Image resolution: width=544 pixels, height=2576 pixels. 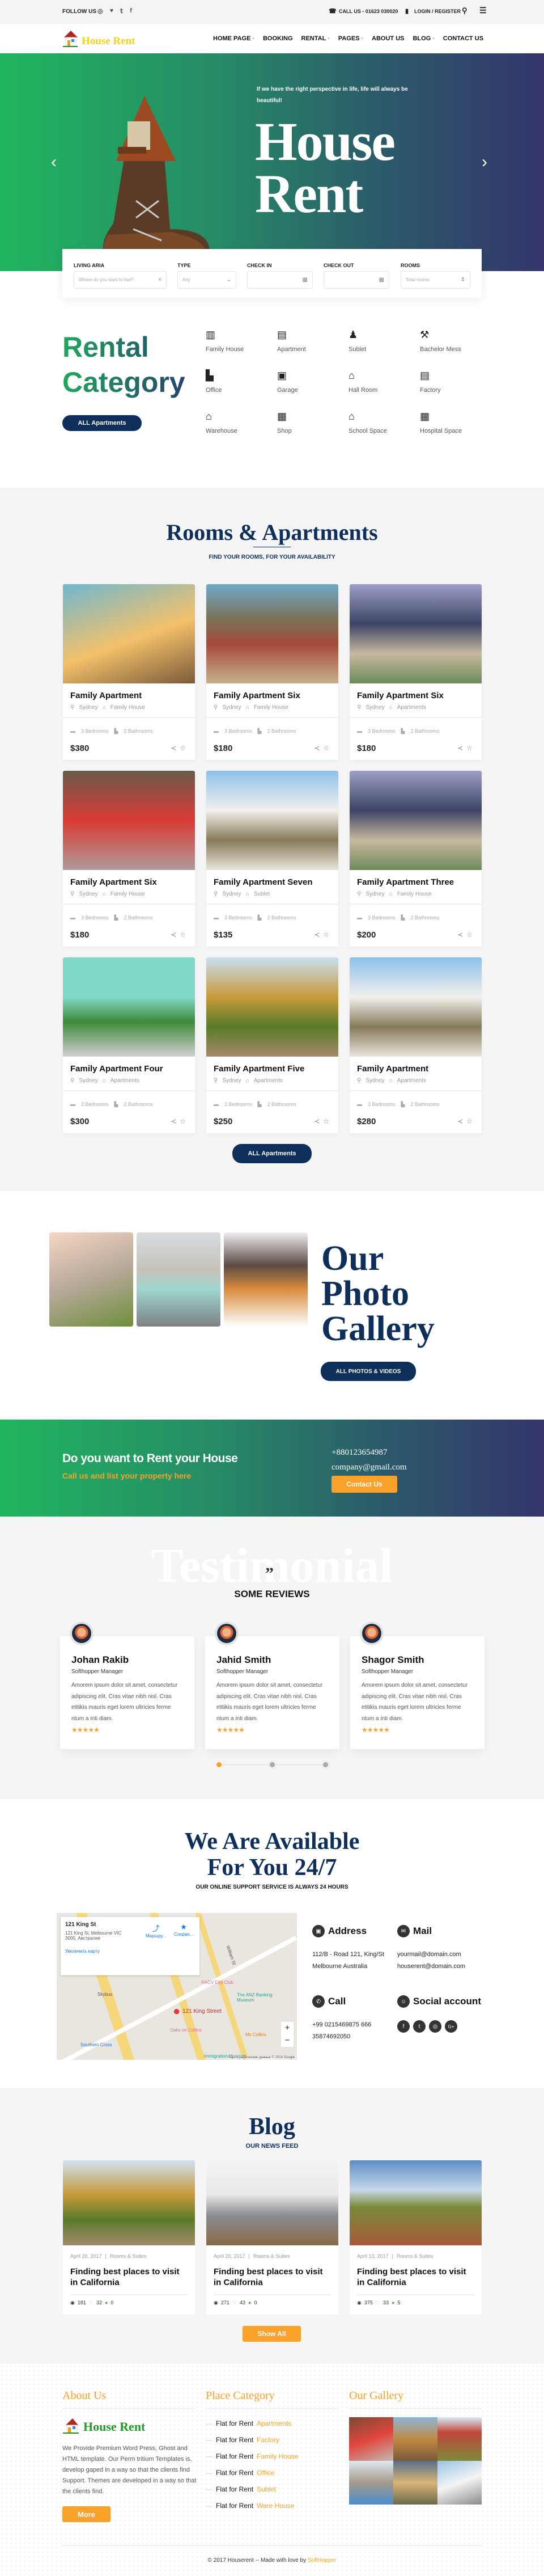 What do you see at coordinates (356, 280) in the screenshot?
I see `check-out-input: ▦` at bounding box center [356, 280].